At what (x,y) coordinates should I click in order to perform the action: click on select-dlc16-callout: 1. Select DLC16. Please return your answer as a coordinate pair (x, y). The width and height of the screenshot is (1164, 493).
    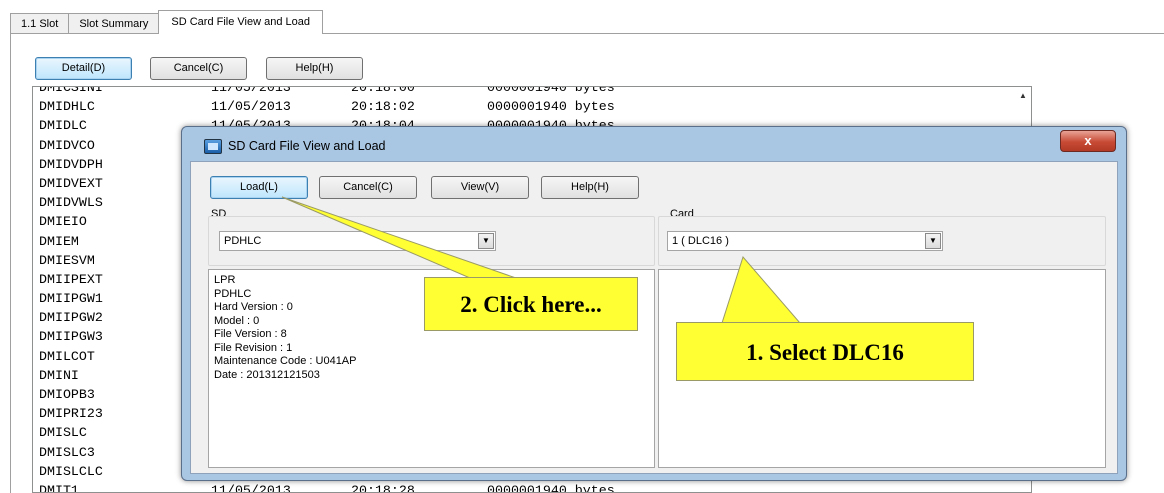
    Looking at the image, I should click on (825, 351).